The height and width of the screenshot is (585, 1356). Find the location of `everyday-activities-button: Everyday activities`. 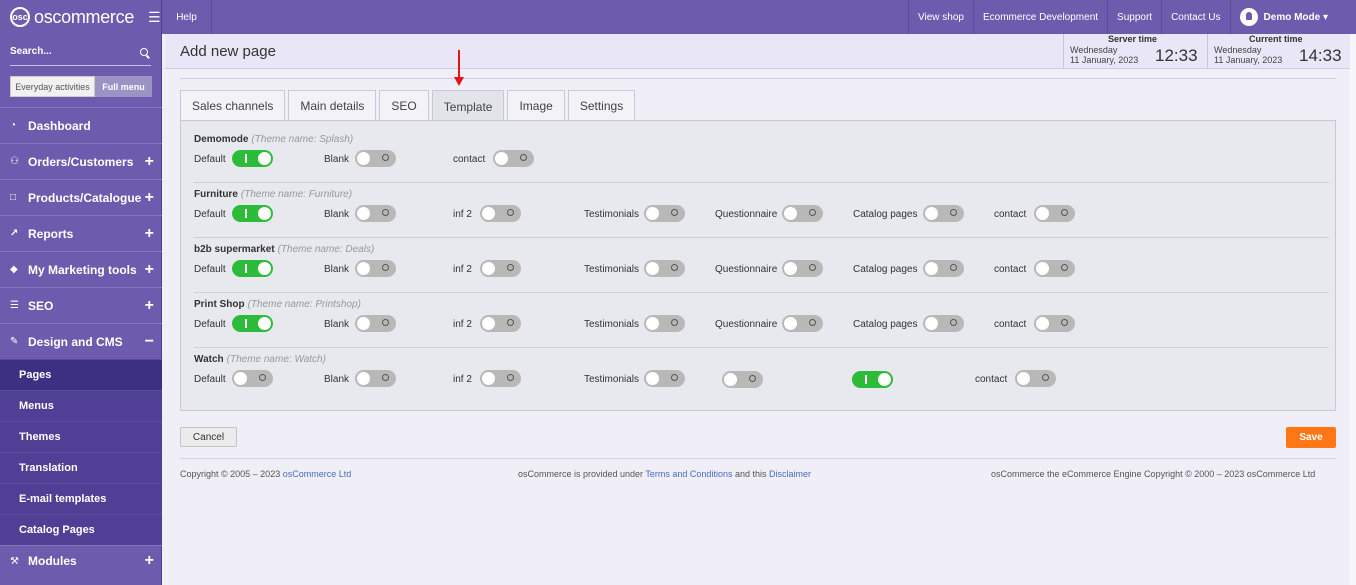

everyday-activities-button: Everyday activities is located at coordinates (52, 86).